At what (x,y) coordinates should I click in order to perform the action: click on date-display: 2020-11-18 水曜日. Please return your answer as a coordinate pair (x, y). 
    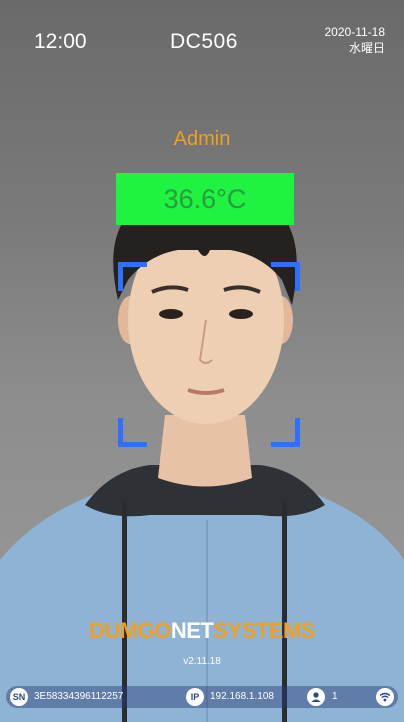
    Looking at the image, I should click on (355, 40).